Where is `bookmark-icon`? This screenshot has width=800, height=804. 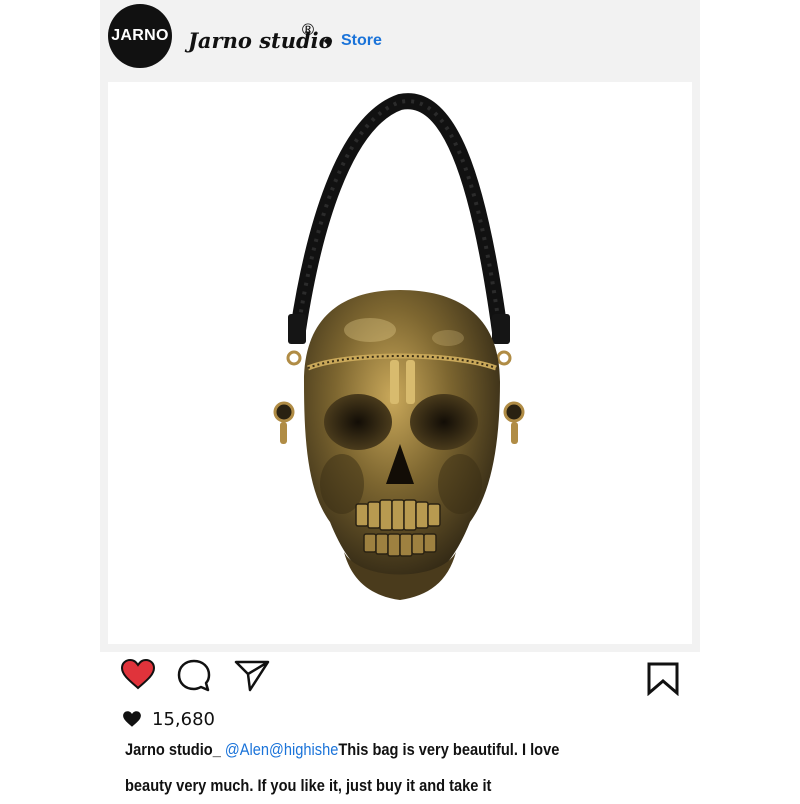
bookmark-icon is located at coordinates (663, 681).